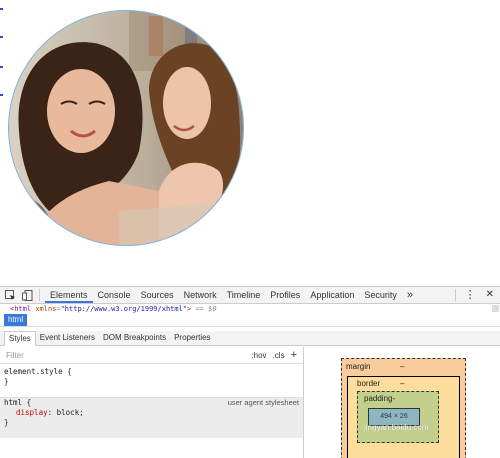  Describe the element at coordinates (151, 382) in the screenshot. I see `element-style-rule: element.style { }` at that location.